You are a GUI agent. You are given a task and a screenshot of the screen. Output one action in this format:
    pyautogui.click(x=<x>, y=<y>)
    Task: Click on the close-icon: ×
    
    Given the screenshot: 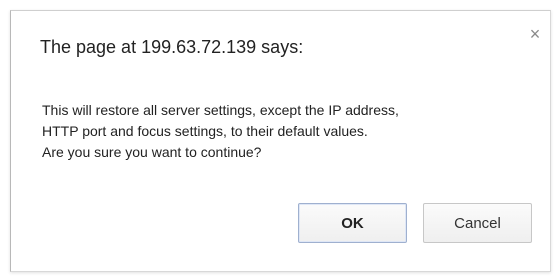 What is the action you would take?
    pyautogui.click(x=535, y=34)
    